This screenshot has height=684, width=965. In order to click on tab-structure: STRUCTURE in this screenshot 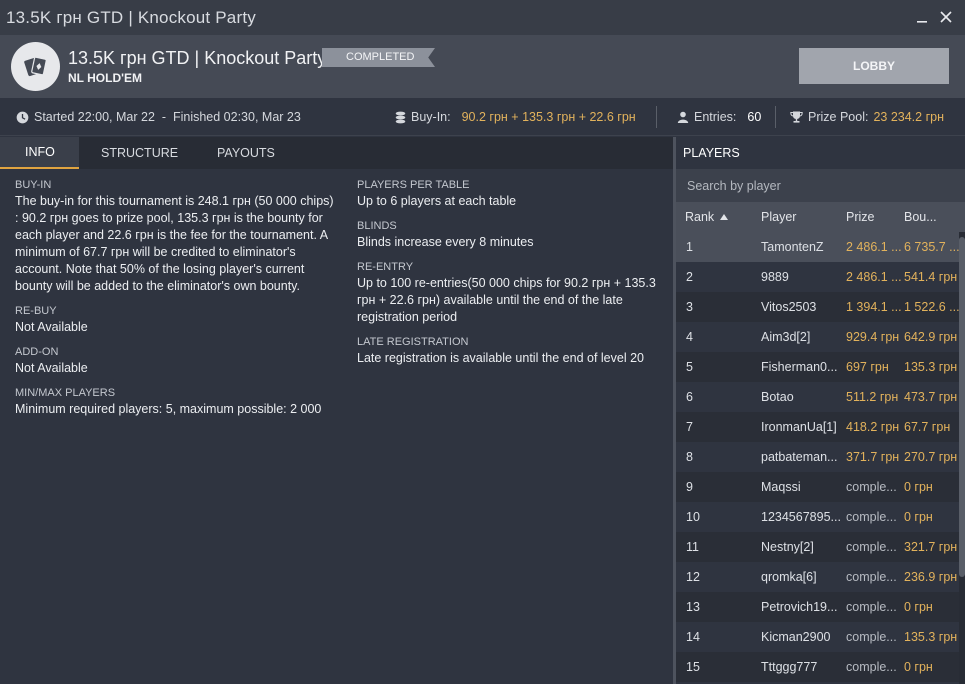, I will do `click(139, 153)`.